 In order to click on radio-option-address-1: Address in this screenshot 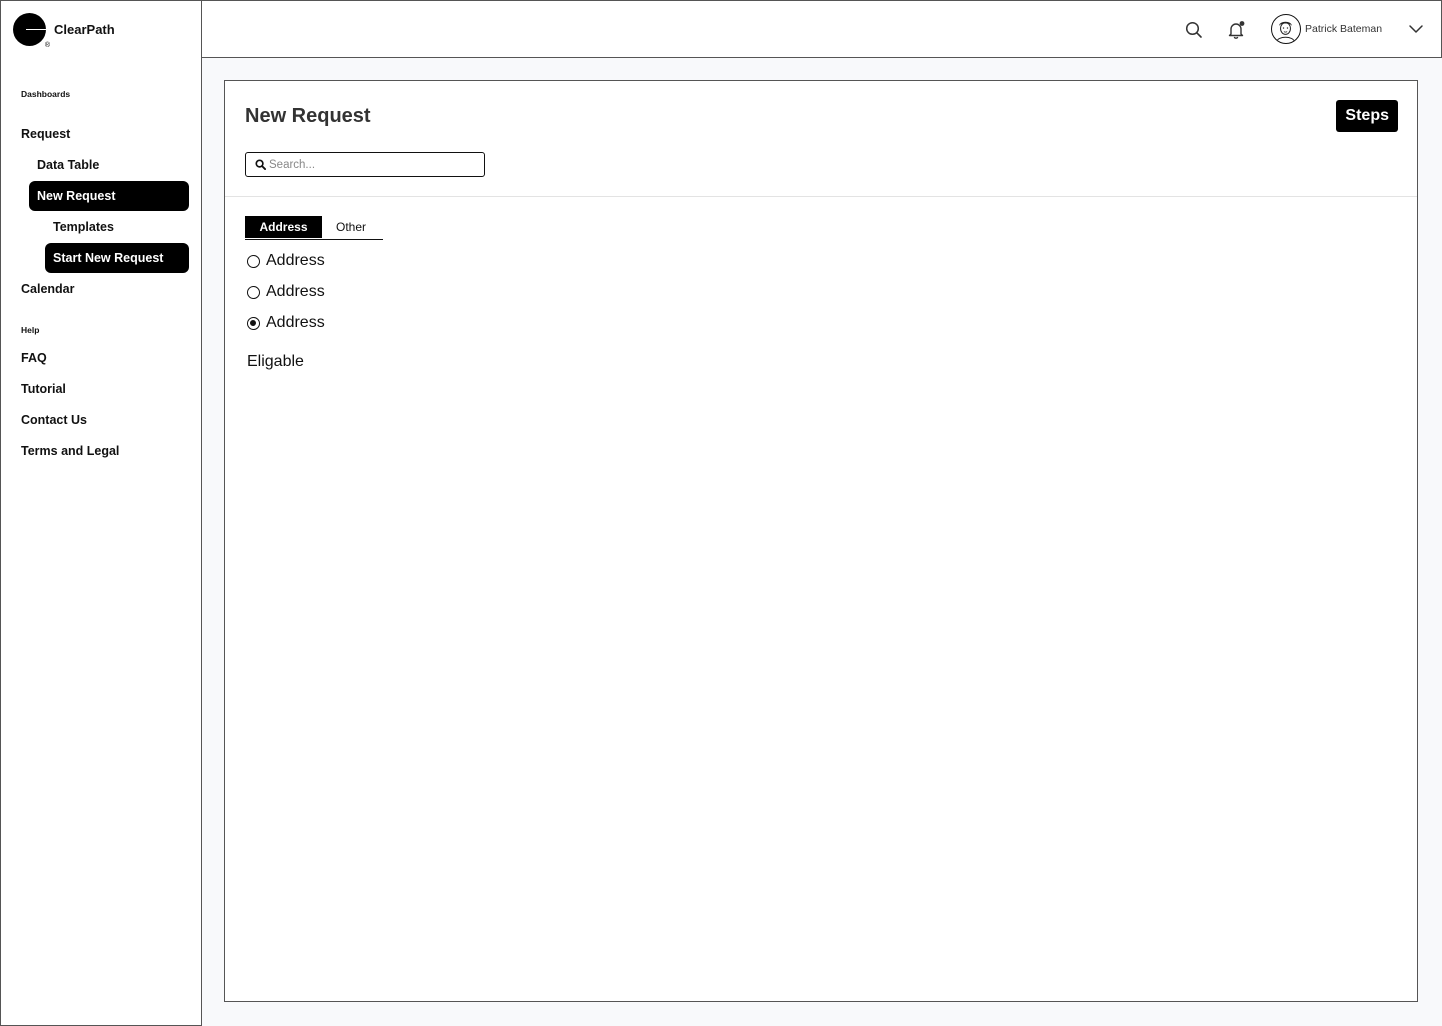, I will do `click(286, 261)`.